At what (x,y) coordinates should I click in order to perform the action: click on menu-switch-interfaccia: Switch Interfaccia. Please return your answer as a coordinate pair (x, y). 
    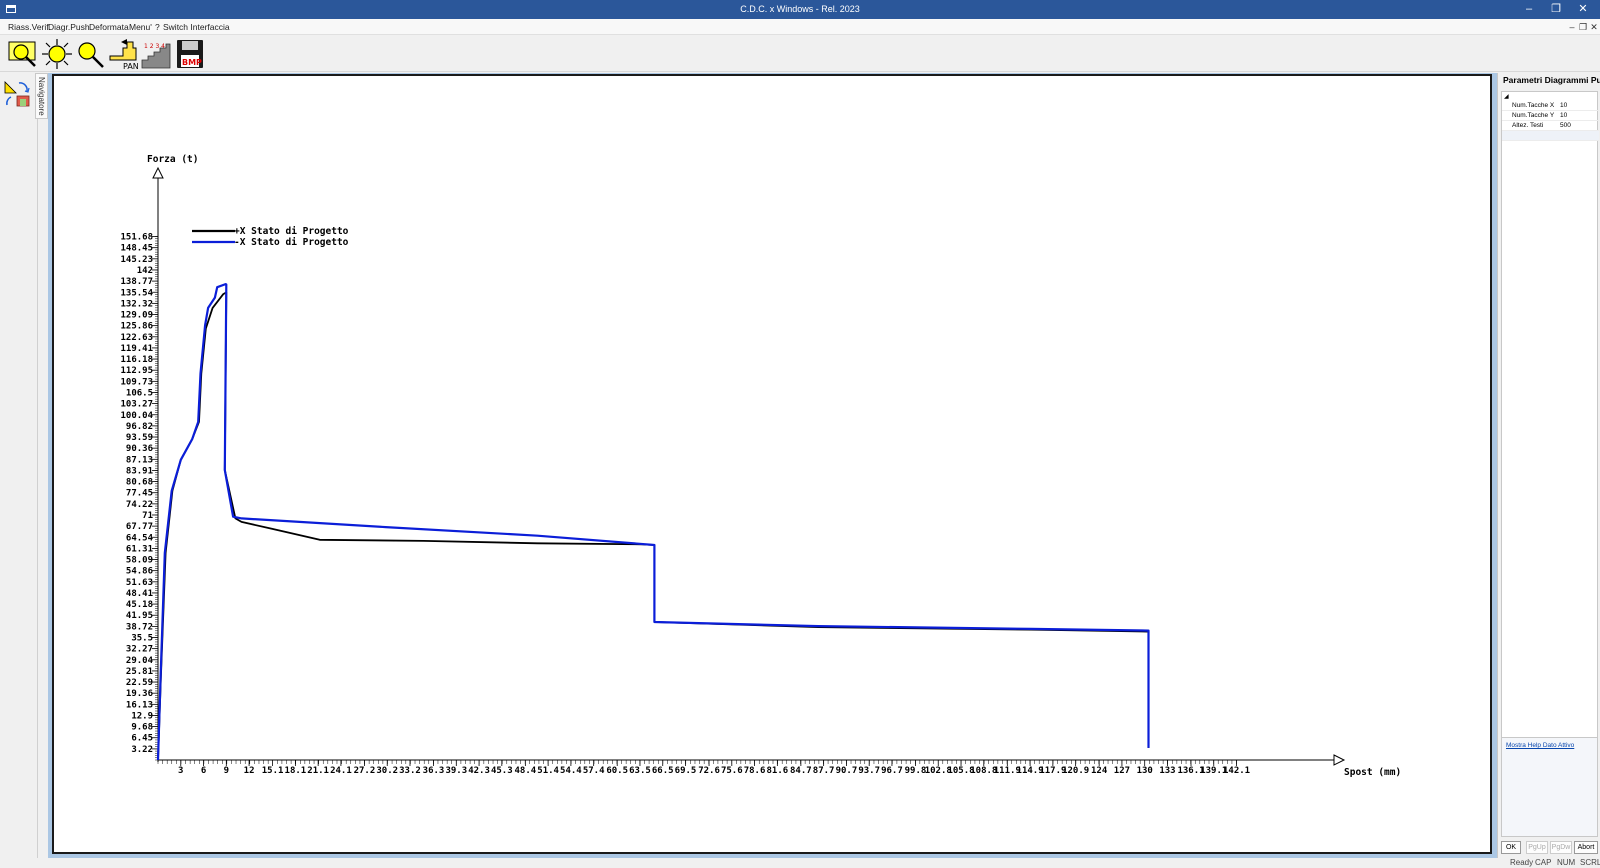
    Looking at the image, I should click on (196, 27).